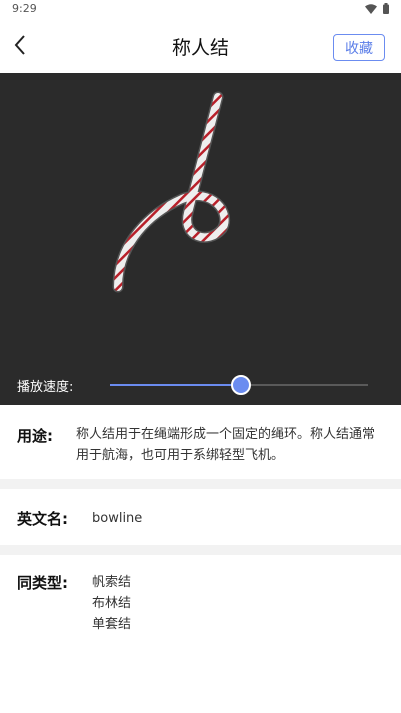 This screenshot has height=713, width=401. I want to click on wifi-icon, so click(371, 8).